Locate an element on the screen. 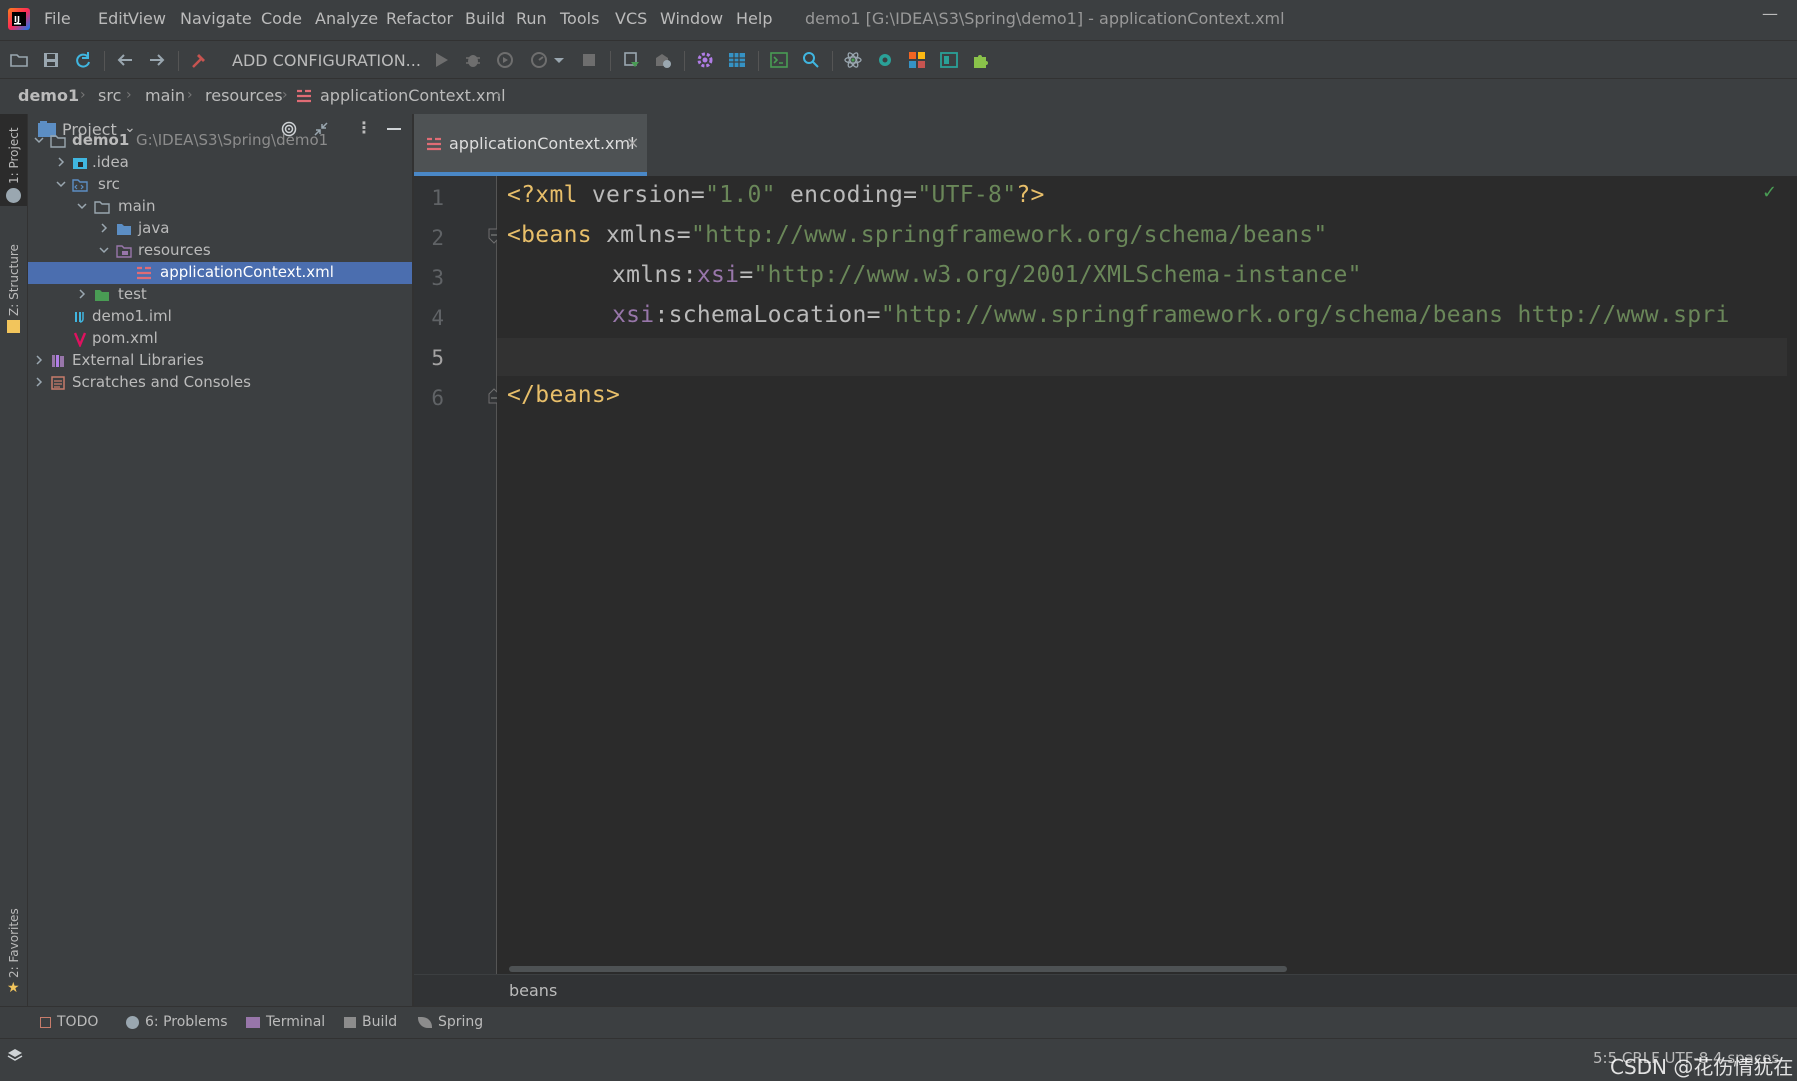 Image resolution: width=1797 pixels, height=1081 pixels. tree-item-applicationcontext: applicationContext.xml is located at coordinates (220, 273).